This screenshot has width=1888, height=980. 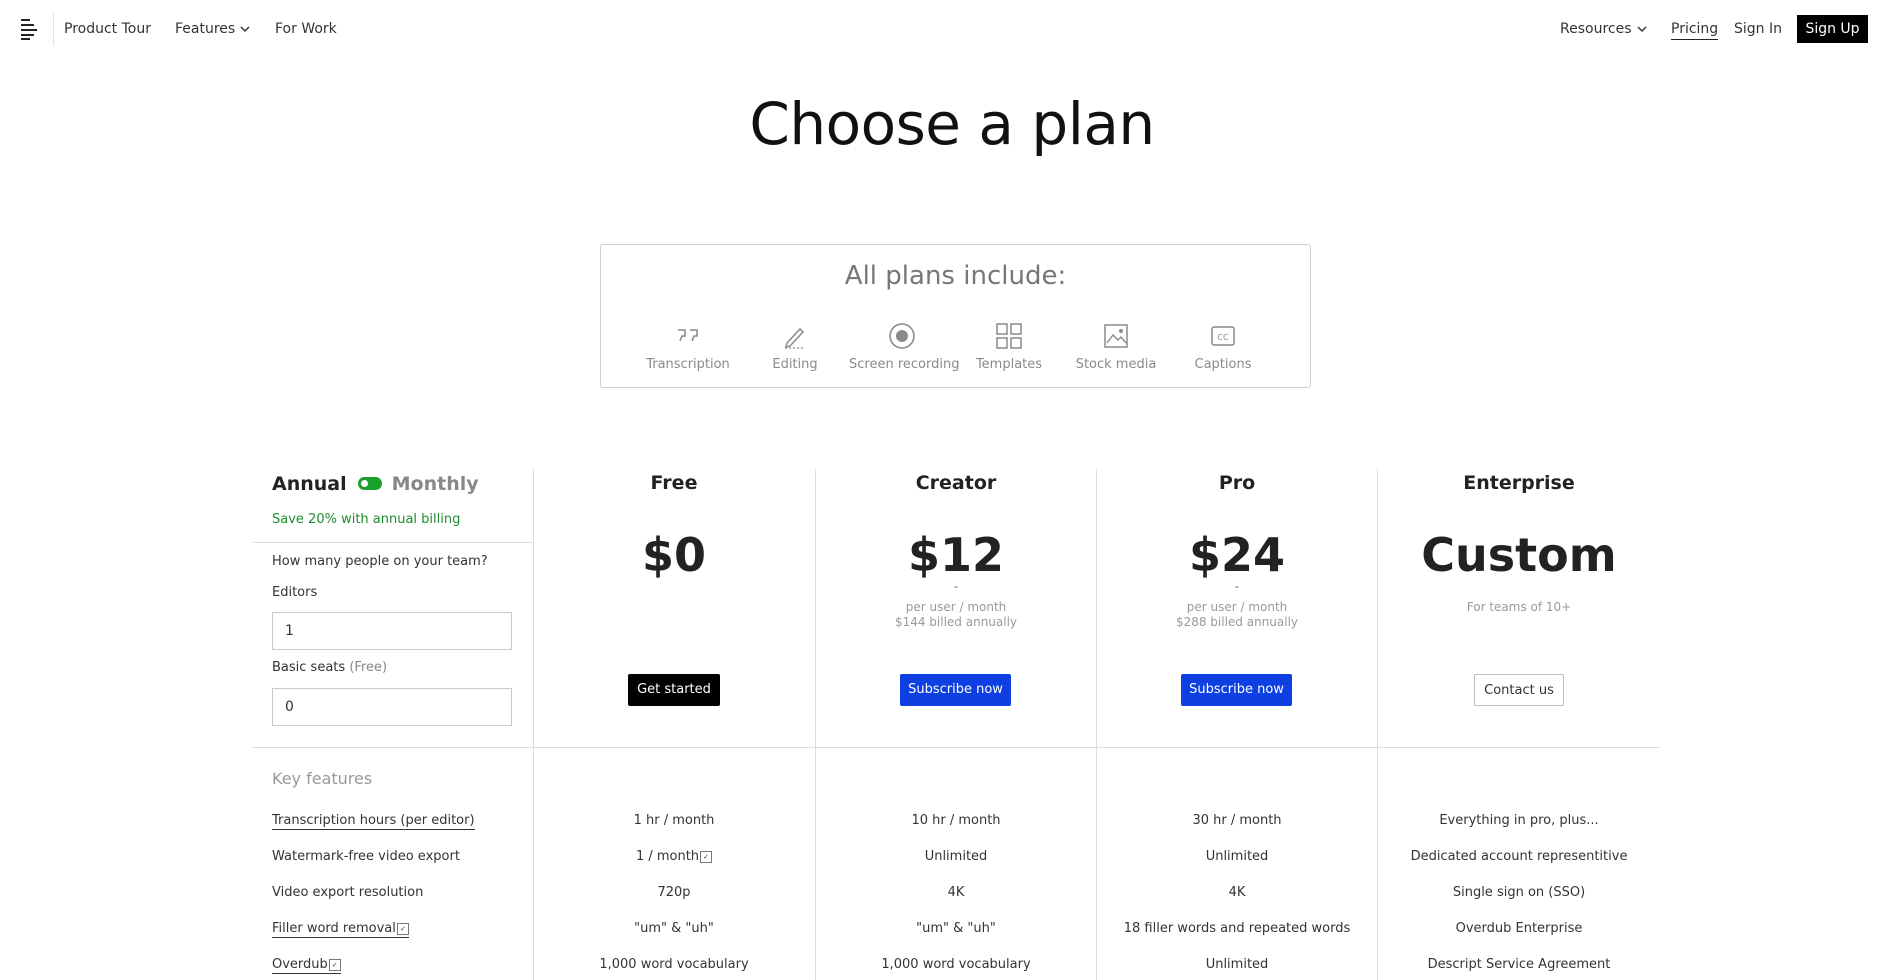 What do you see at coordinates (369, 483) in the screenshot?
I see `billing-toggle-switch` at bounding box center [369, 483].